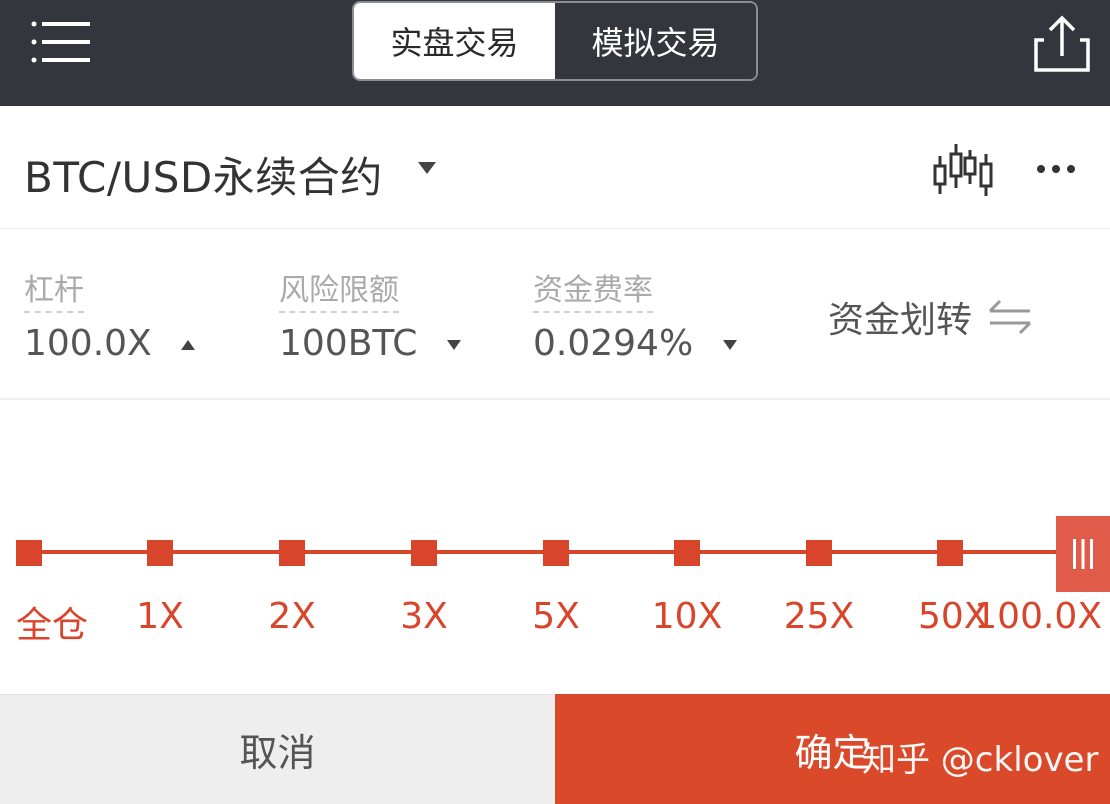 The width and height of the screenshot is (1110, 804). Describe the element at coordinates (613, 343) in the screenshot. I see `funding-rate-value-text: 0.0294%` at that location.